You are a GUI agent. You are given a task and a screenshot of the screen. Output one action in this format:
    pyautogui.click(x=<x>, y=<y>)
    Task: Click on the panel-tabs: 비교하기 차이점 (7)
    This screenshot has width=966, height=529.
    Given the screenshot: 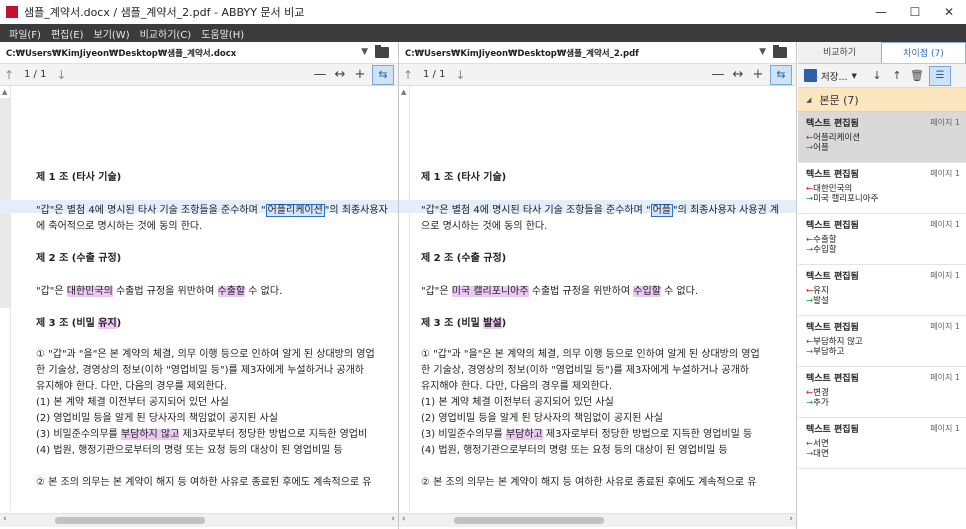 What is the action you would take?
    pyautogui.click(x=882, y=53)
    